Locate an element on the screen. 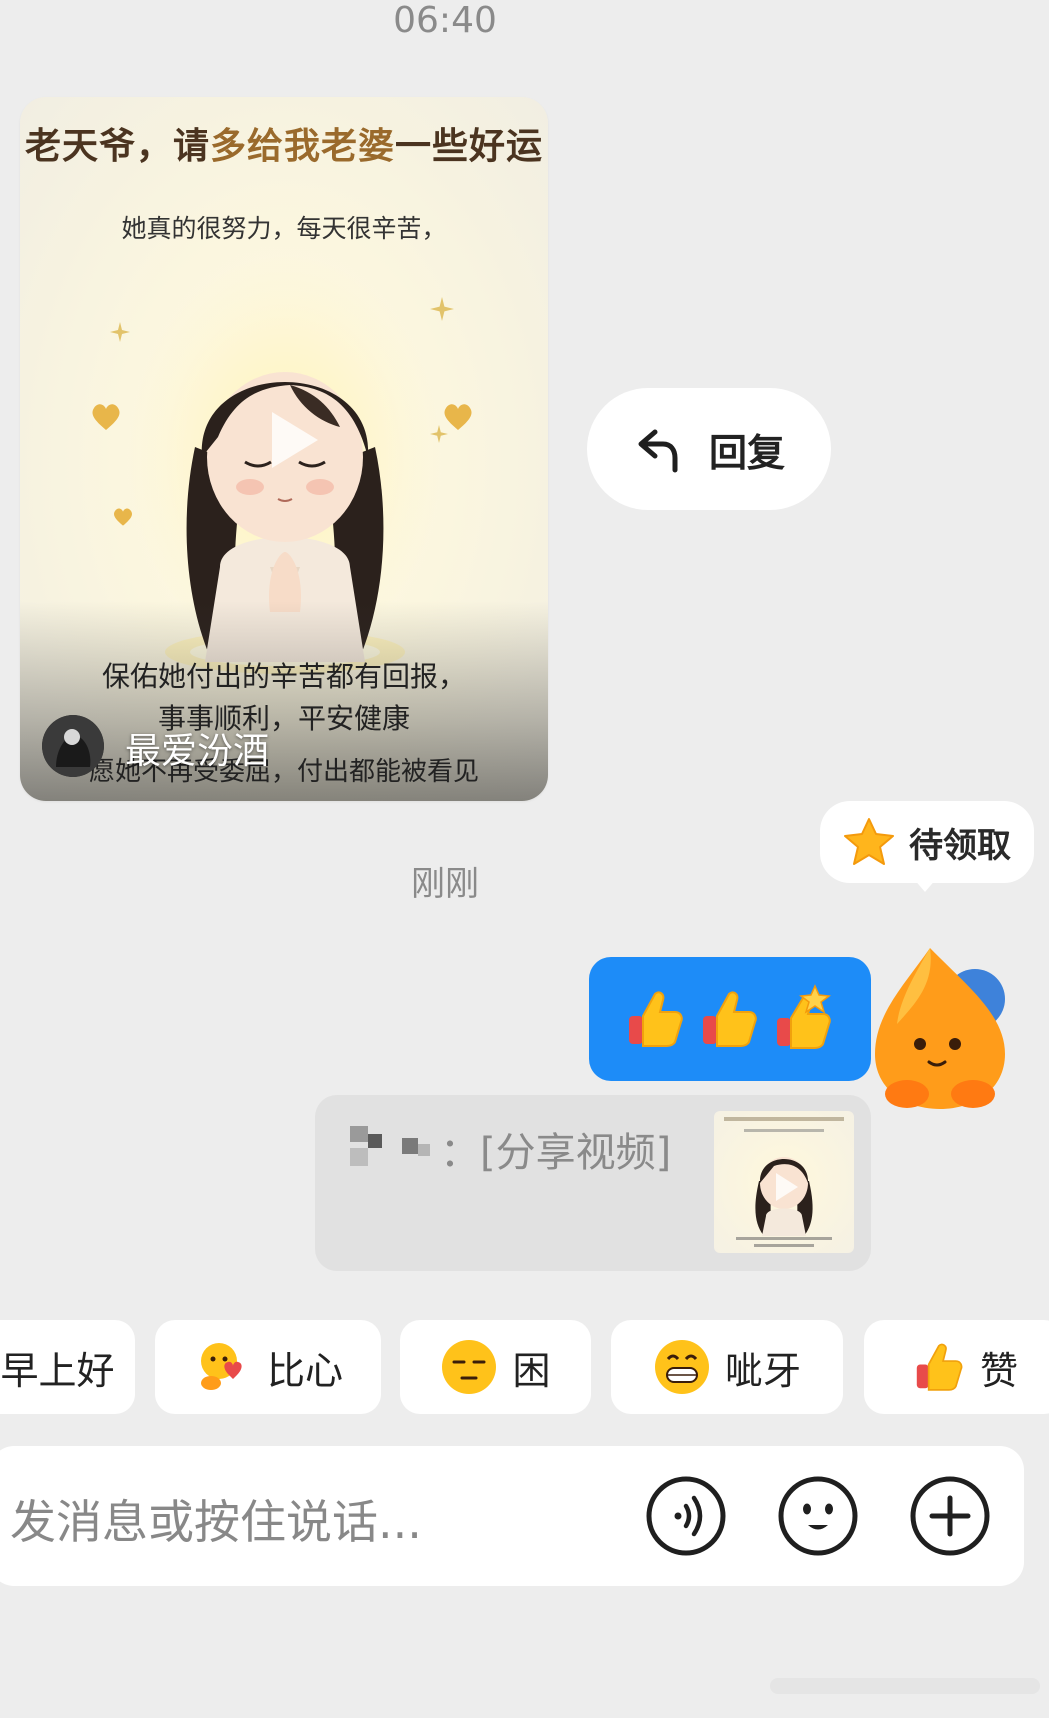  home-indicator is located at coordinates (905, 1686).